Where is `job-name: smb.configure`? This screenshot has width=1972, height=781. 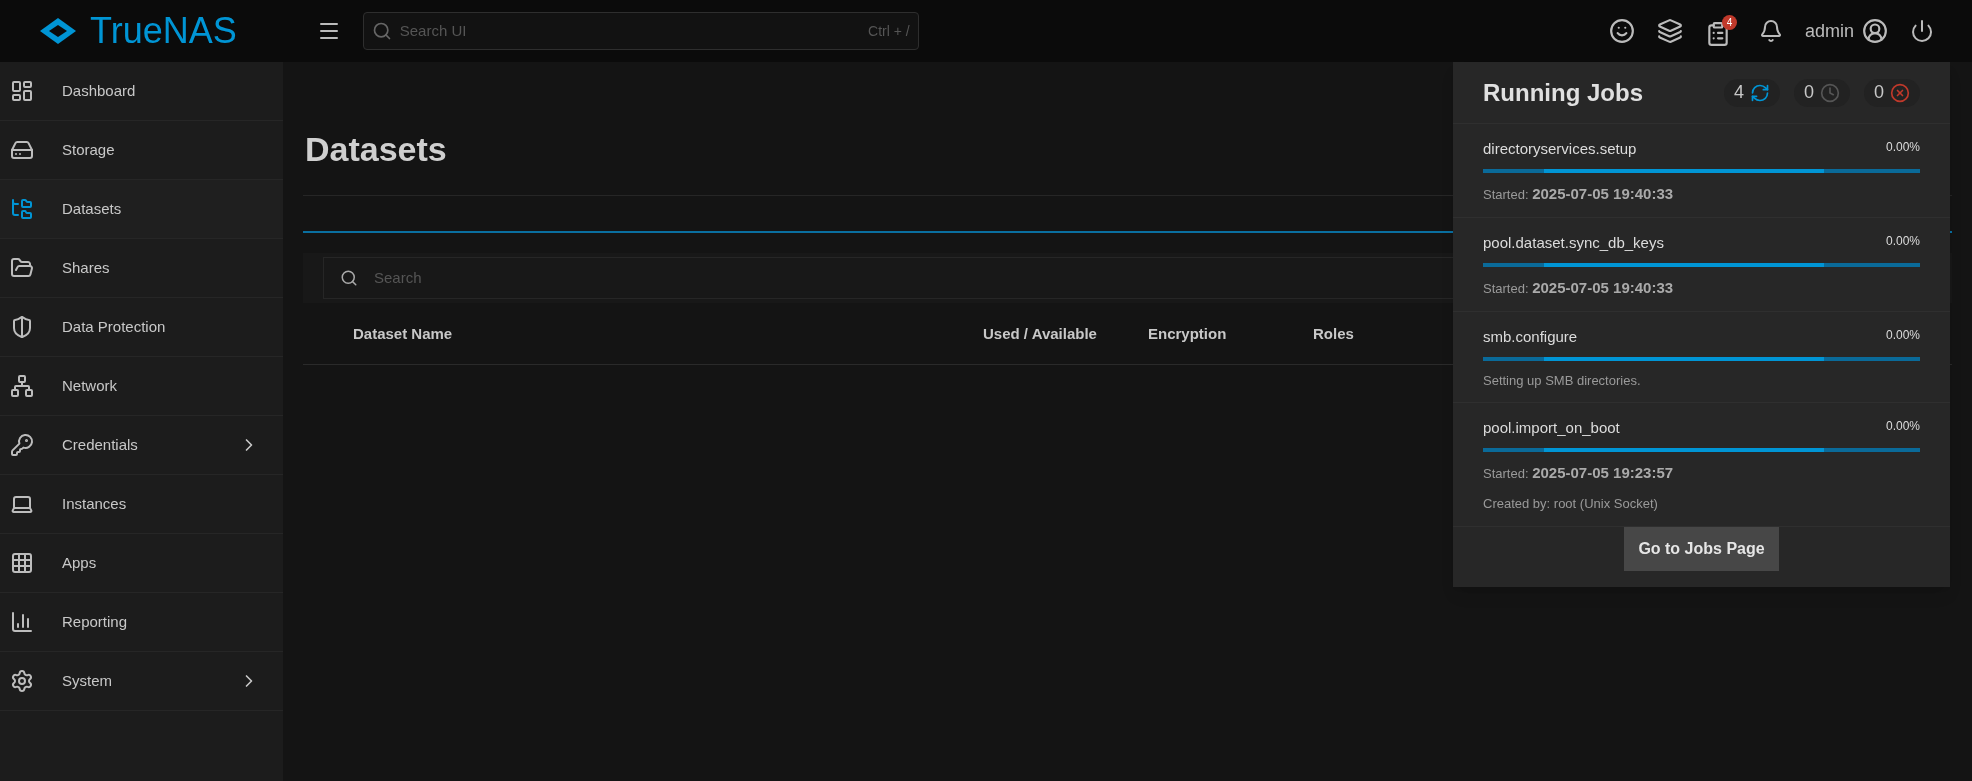 job-name: smb.configure is located at coordinates (1530, 337).